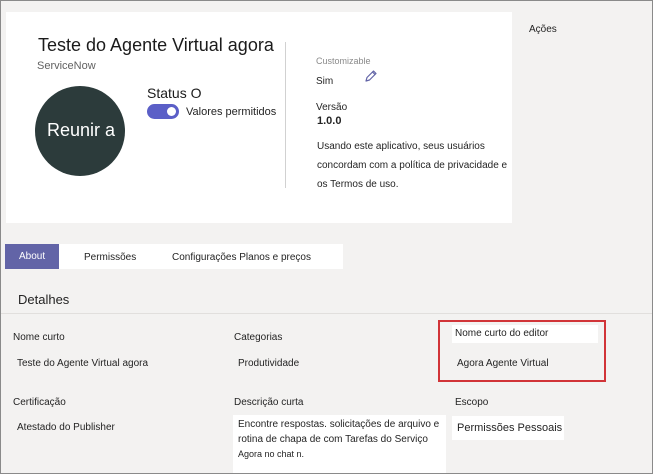 This screenshot has width=653, height=474. I want to click on scope-value: Permissões Pessoais, so click(510, 428).